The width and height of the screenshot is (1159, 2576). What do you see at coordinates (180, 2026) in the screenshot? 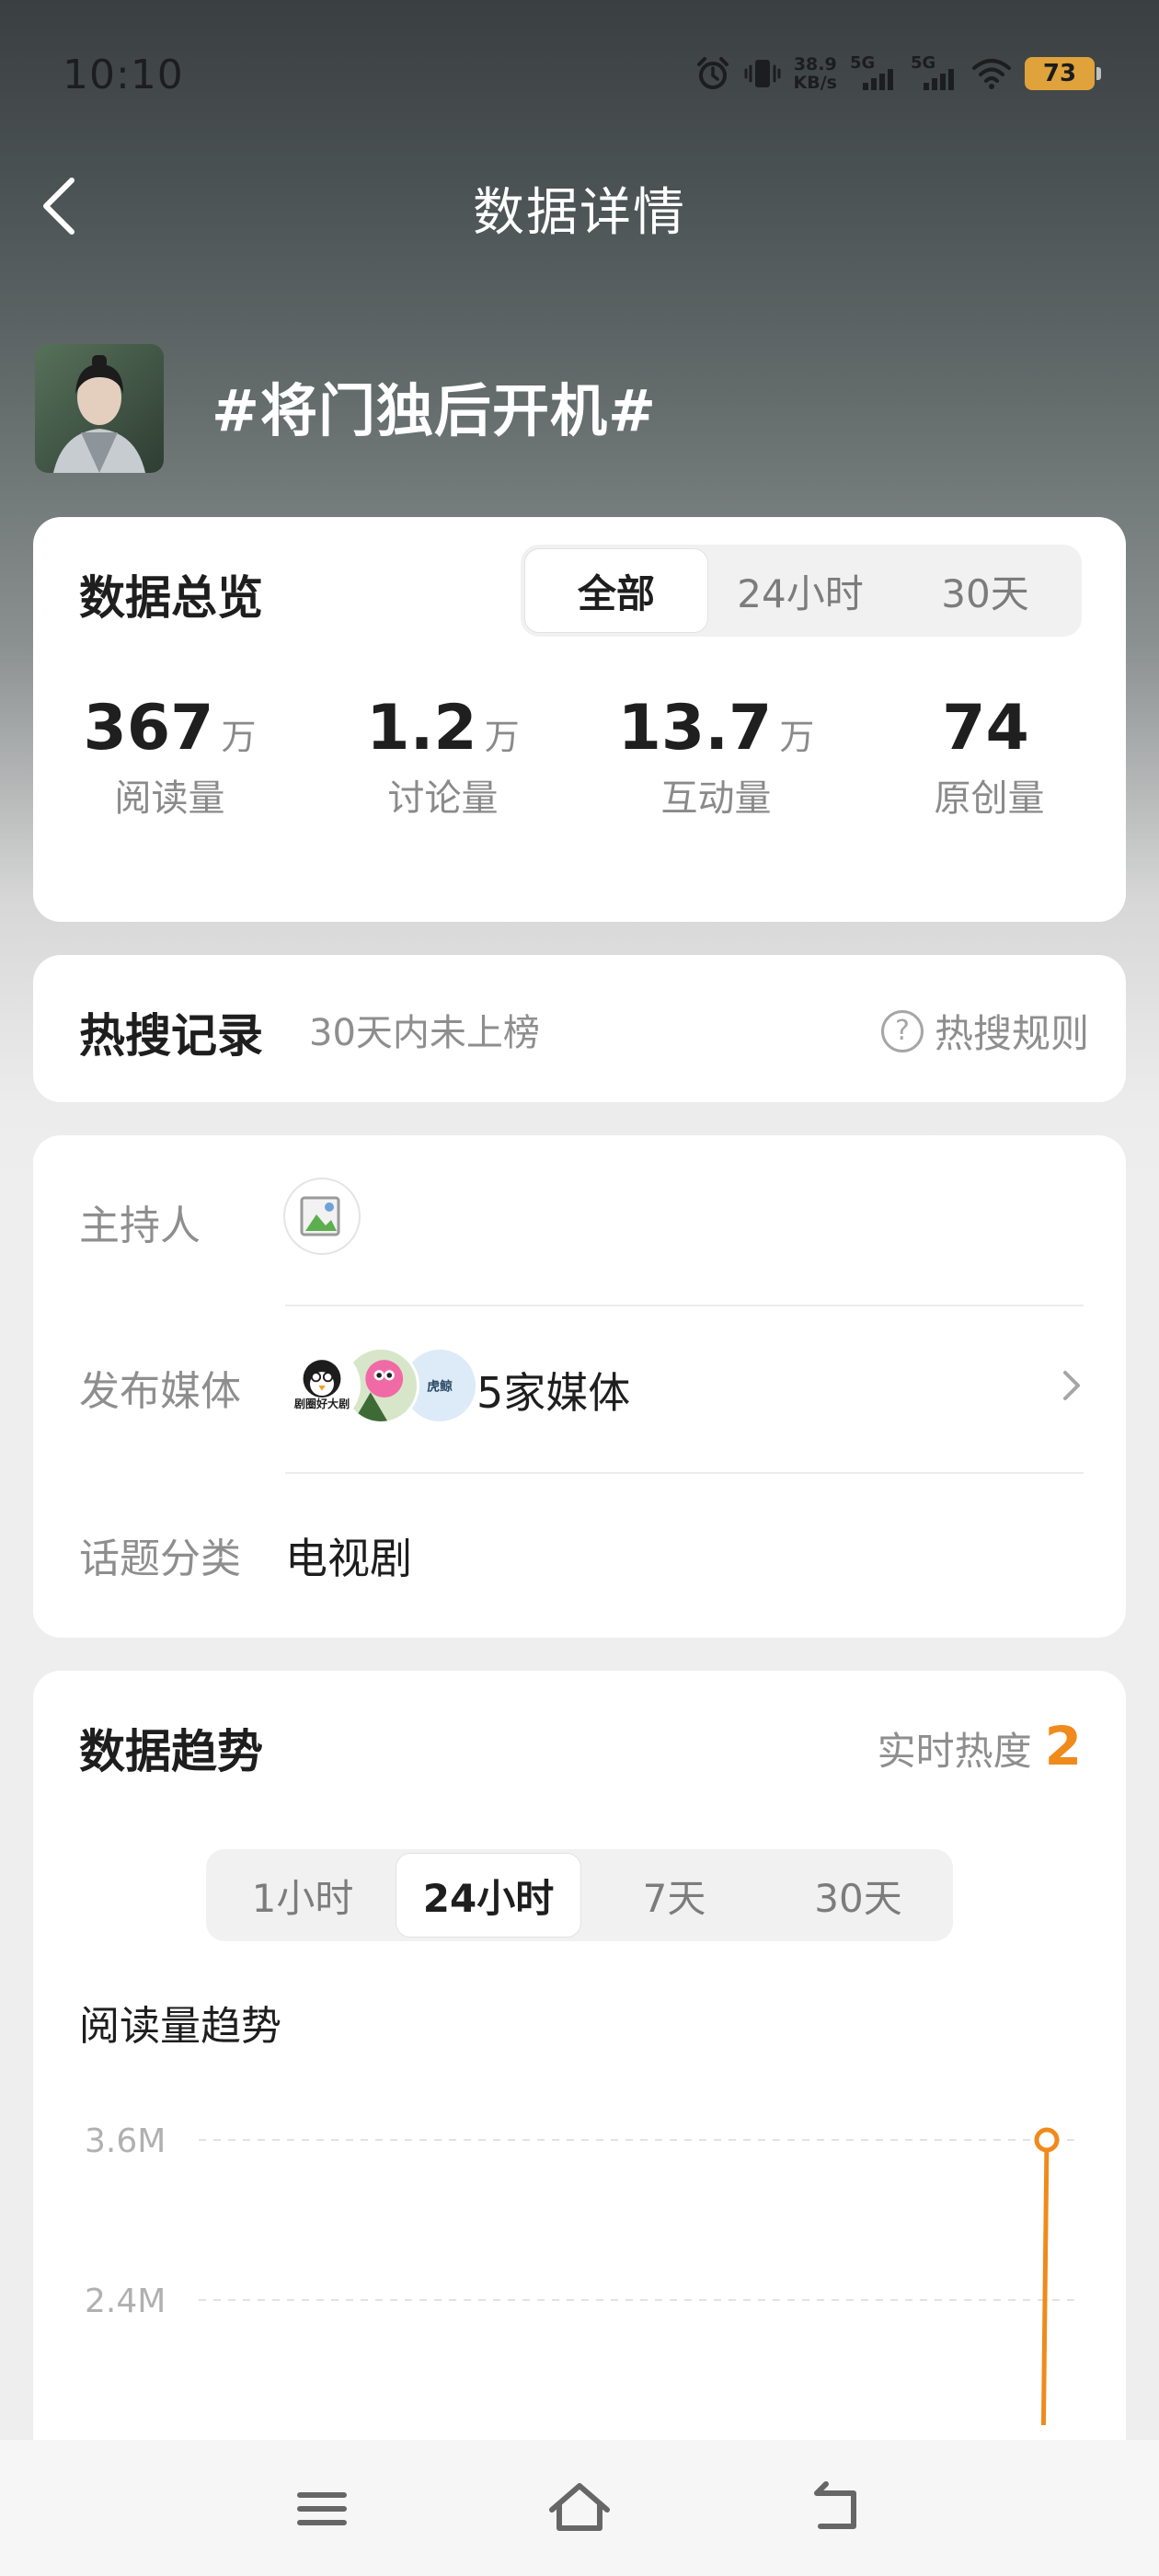
I see `chart-title: 阅读量趋势` at bounding box center [180, 2026].